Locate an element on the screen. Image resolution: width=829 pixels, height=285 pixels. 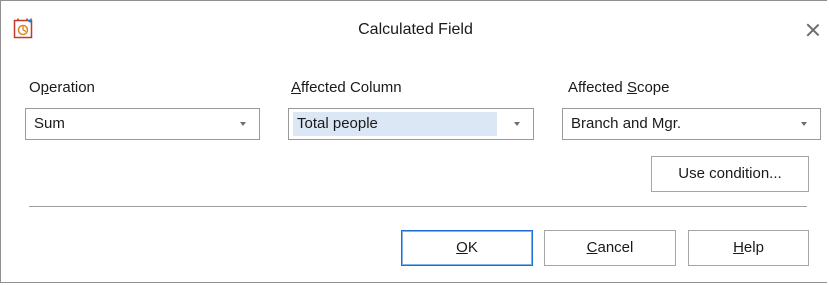
affected-column-dropdown: Total people is located at coordinates (411, 124).